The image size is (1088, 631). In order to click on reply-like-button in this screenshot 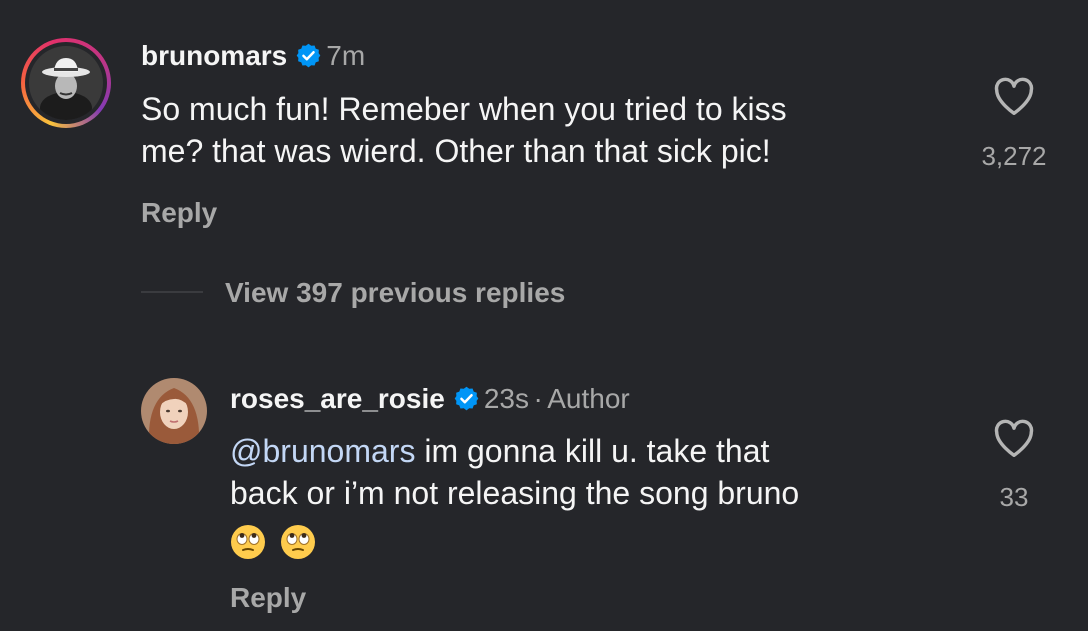, I will do `click(1014, 440)`.